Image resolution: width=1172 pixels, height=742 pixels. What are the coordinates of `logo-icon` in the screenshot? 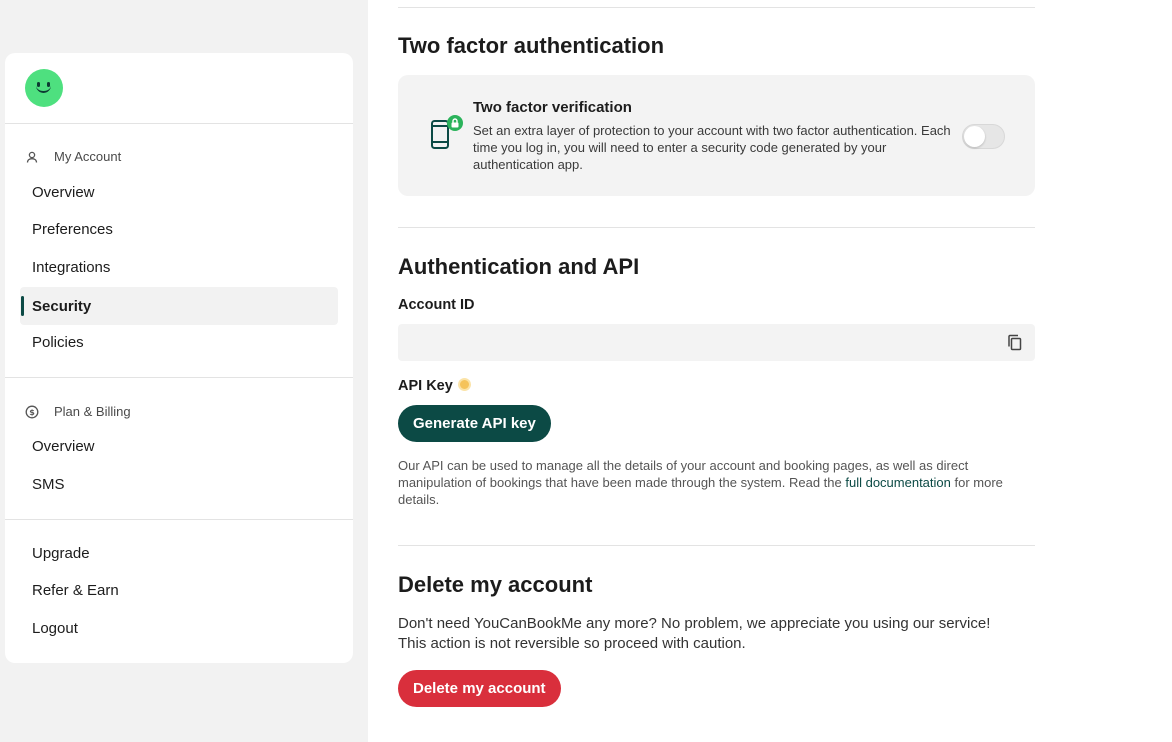 It's located at (45, 89).